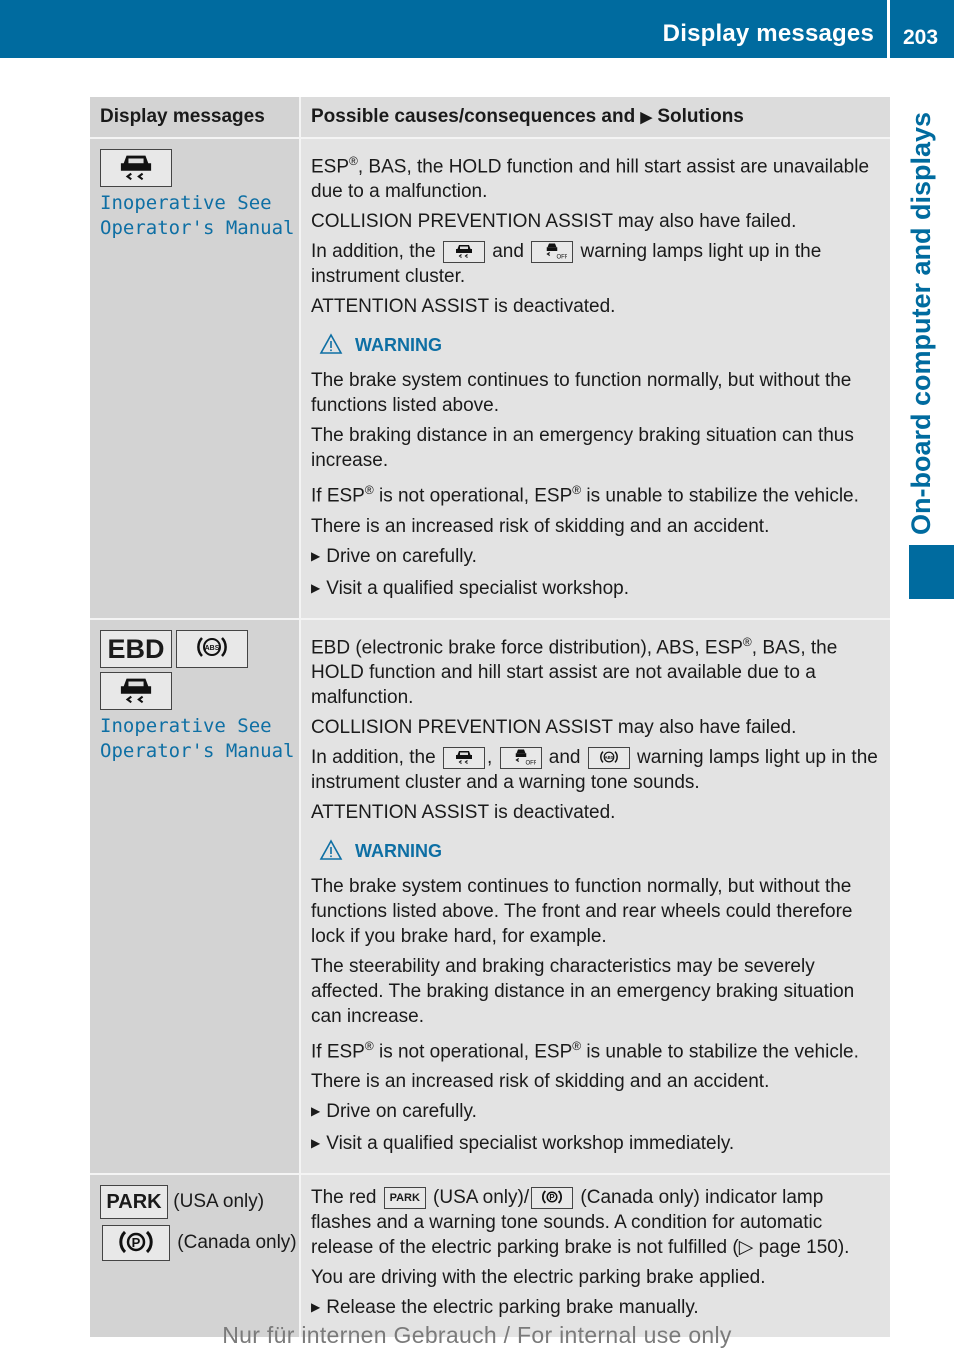 This screenshot has width=954, height=1354. Describe the element at coordinates (195, 897) in the screenshot. I see `message-cell: EBD Inoperative See Operator's Manual` at that location.